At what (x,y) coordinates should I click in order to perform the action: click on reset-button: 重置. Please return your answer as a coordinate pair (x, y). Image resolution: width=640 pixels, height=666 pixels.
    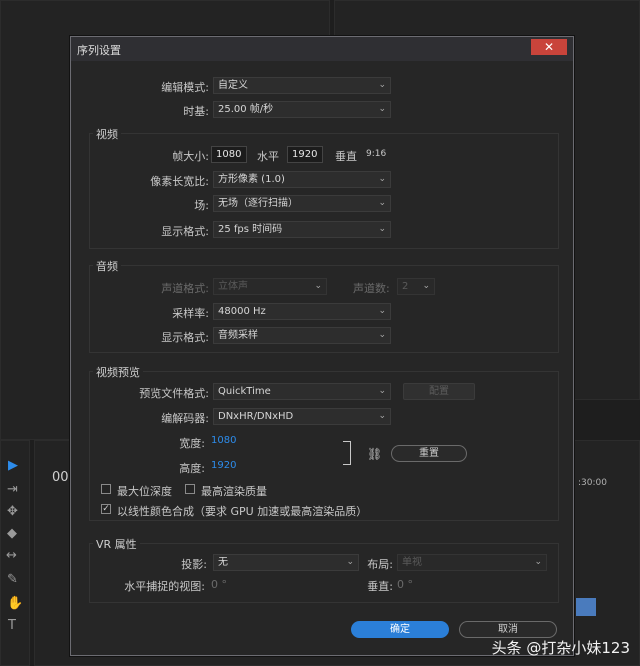
    Looking at the image, I should click on (429, 453).